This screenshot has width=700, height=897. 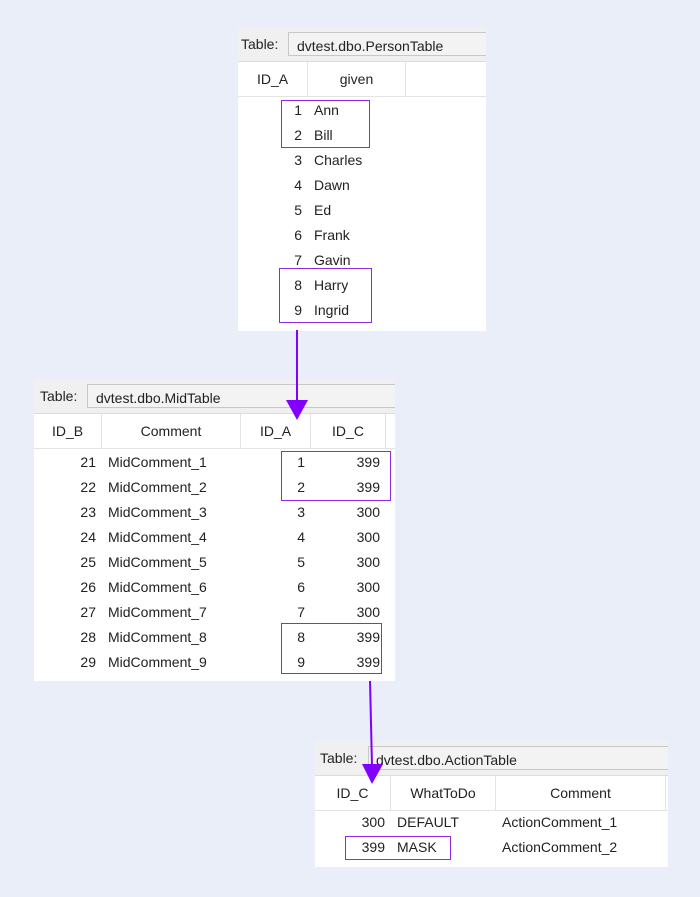 What do you see at coordinates (334, 557) in the screenshot?
I see `relationship-arrows` at bounding box center [334, 557].